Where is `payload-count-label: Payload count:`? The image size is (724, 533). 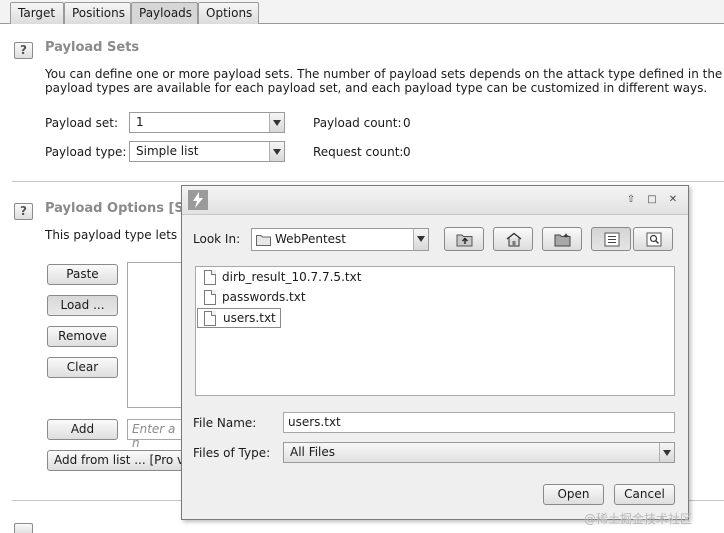 payload-count-label: Payload count: is located at coordinates (357, 123).